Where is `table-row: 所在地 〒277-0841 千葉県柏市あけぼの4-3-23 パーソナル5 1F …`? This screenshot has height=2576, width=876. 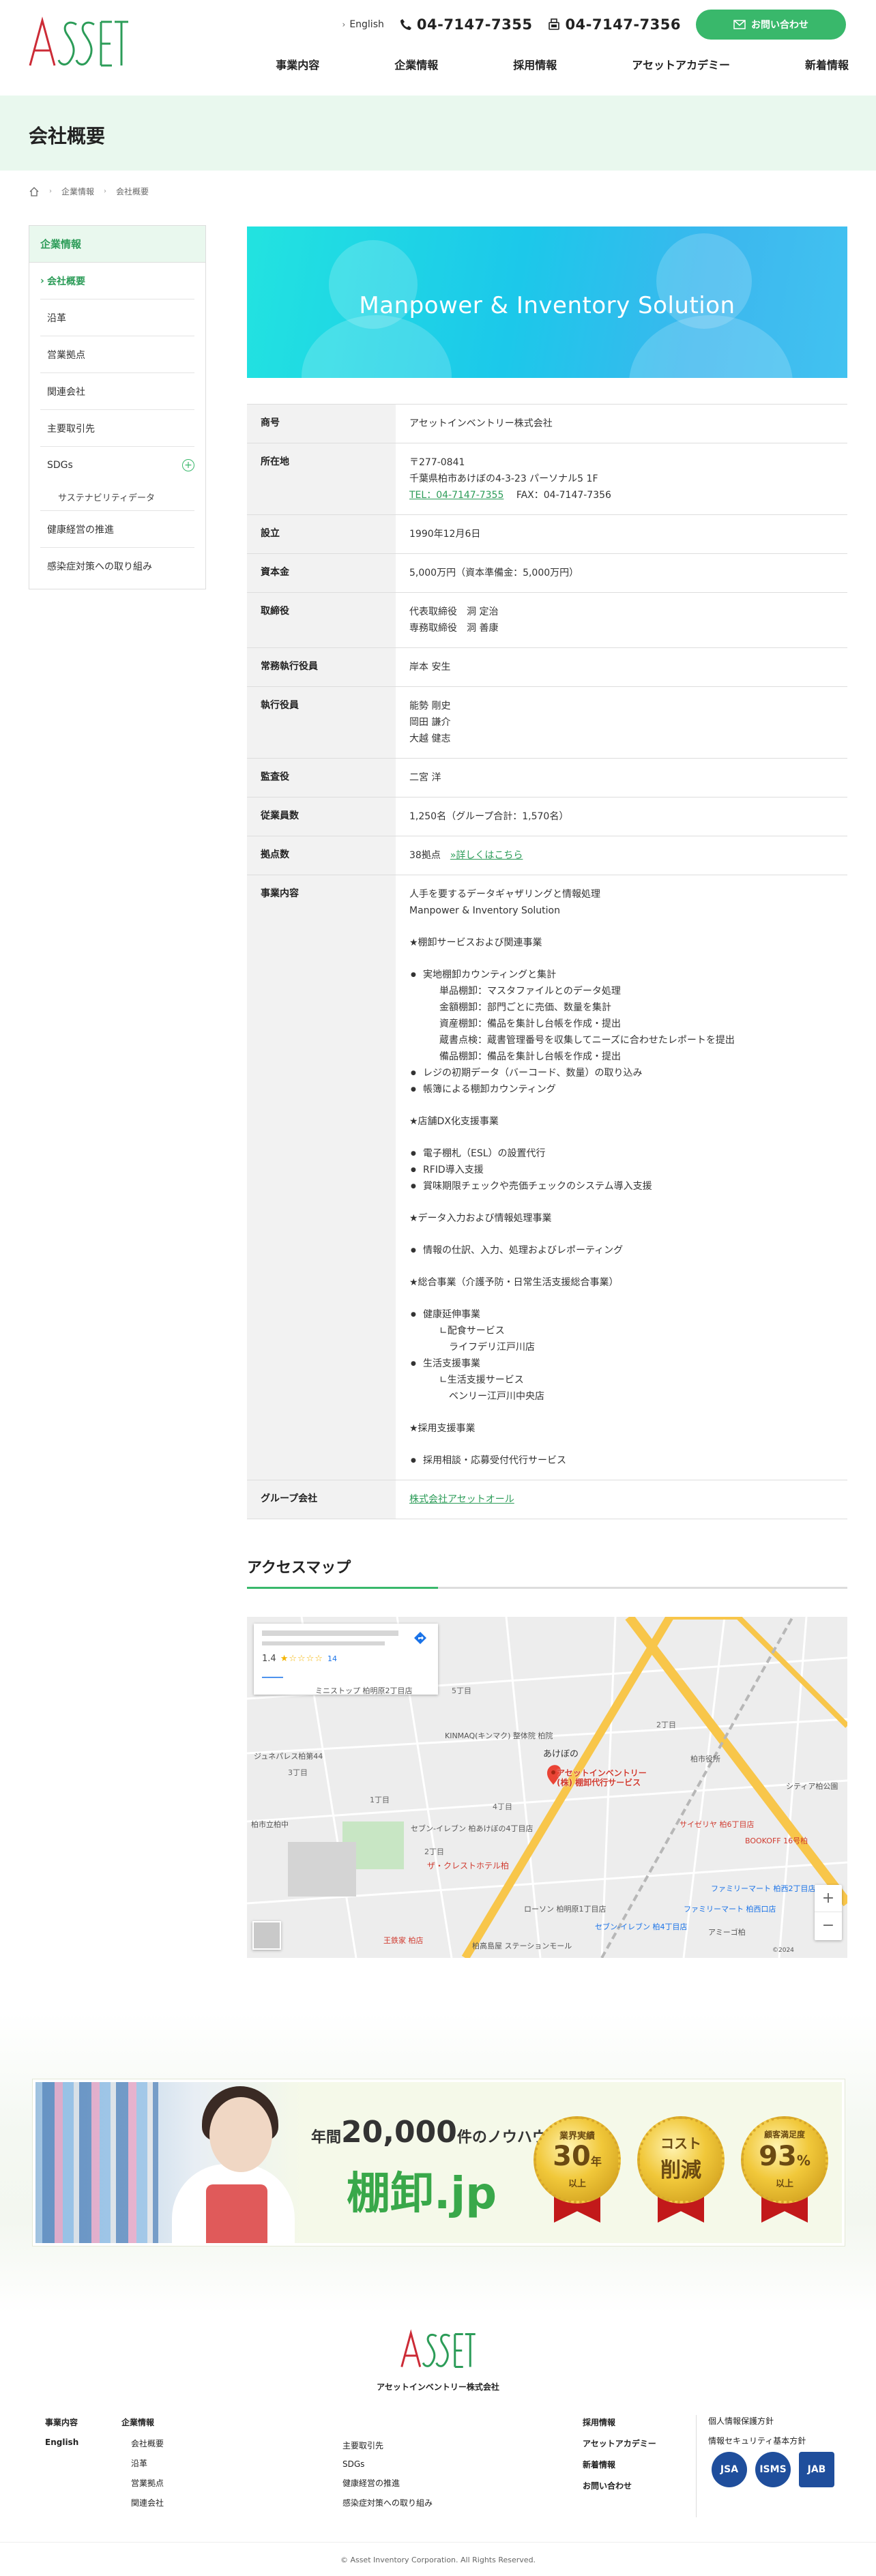 table-row: 所在地 〒277-0841 千葉県柏市あけぼの4-3-23 パーソナル5 1F … is located at coordinates (547, 479).